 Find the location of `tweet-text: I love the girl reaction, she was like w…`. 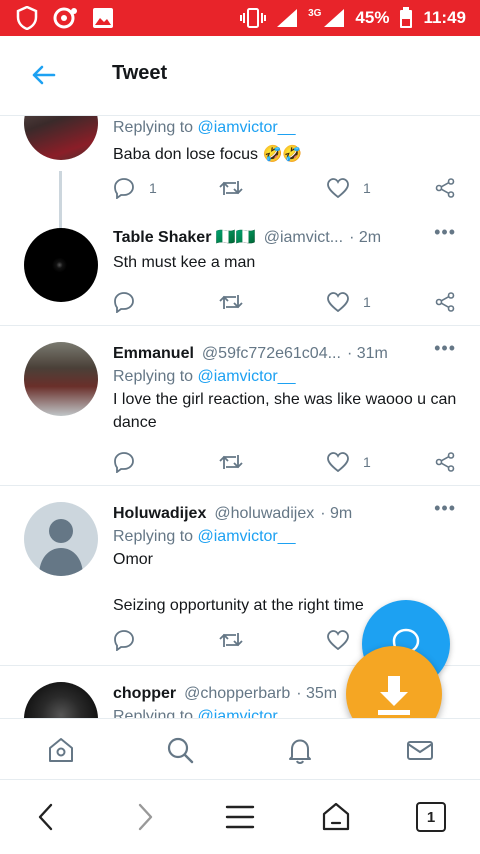

tweet-text: I love the girl reaction, she was like w… is located at coordinates (285, 411).